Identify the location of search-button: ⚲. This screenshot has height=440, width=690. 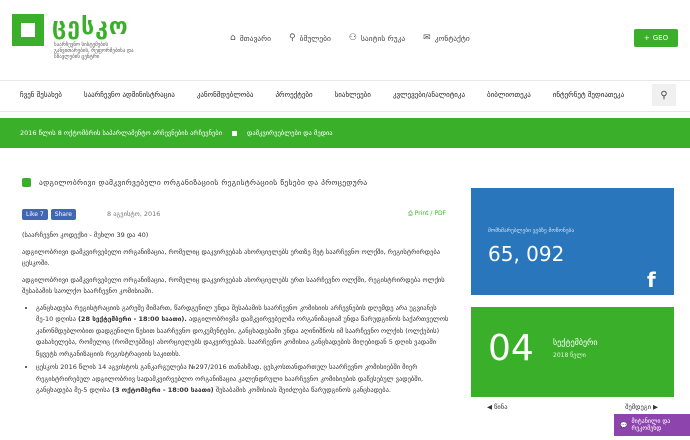
(664, 95).